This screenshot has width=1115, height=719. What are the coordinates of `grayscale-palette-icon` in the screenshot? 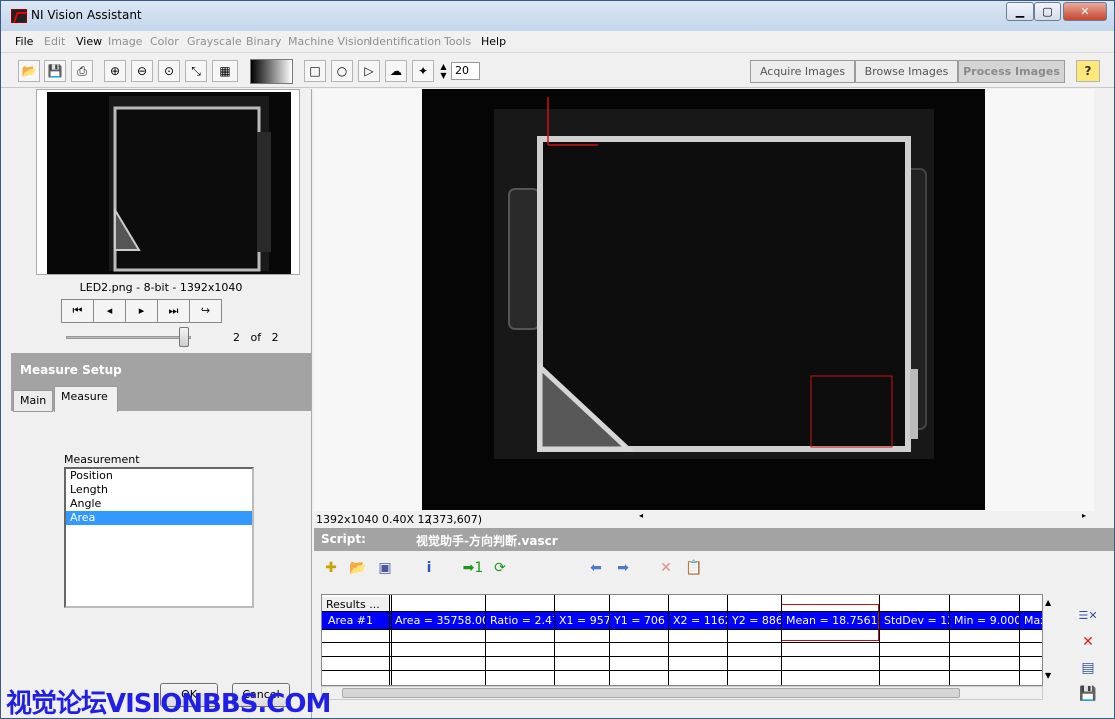 It's located at (271, 71).